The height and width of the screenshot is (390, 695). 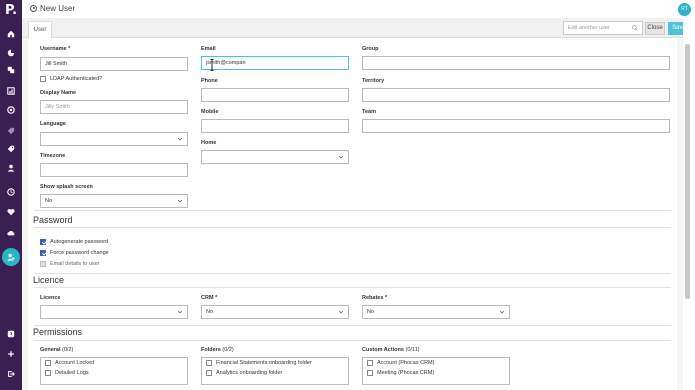 I want to click on cloud-icon, so click(x=11, y=233).